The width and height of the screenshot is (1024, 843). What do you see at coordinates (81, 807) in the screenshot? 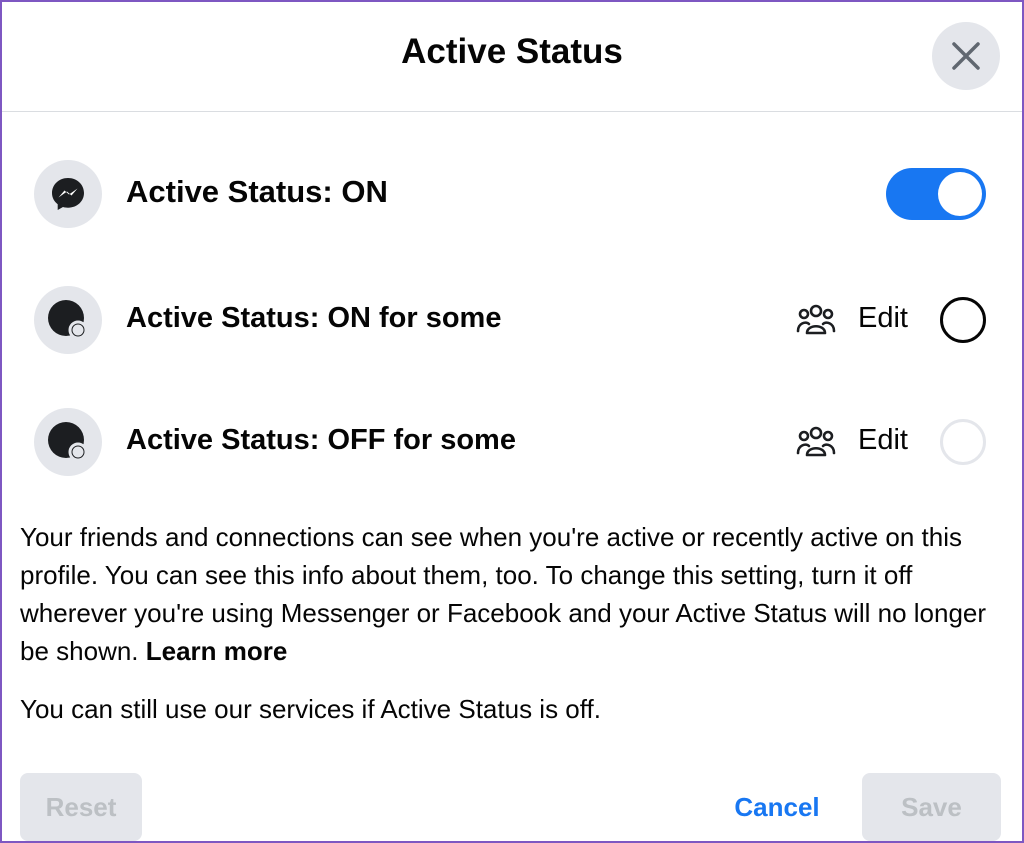
I see `reset-button: Reset` at bounding box center [81, 807].